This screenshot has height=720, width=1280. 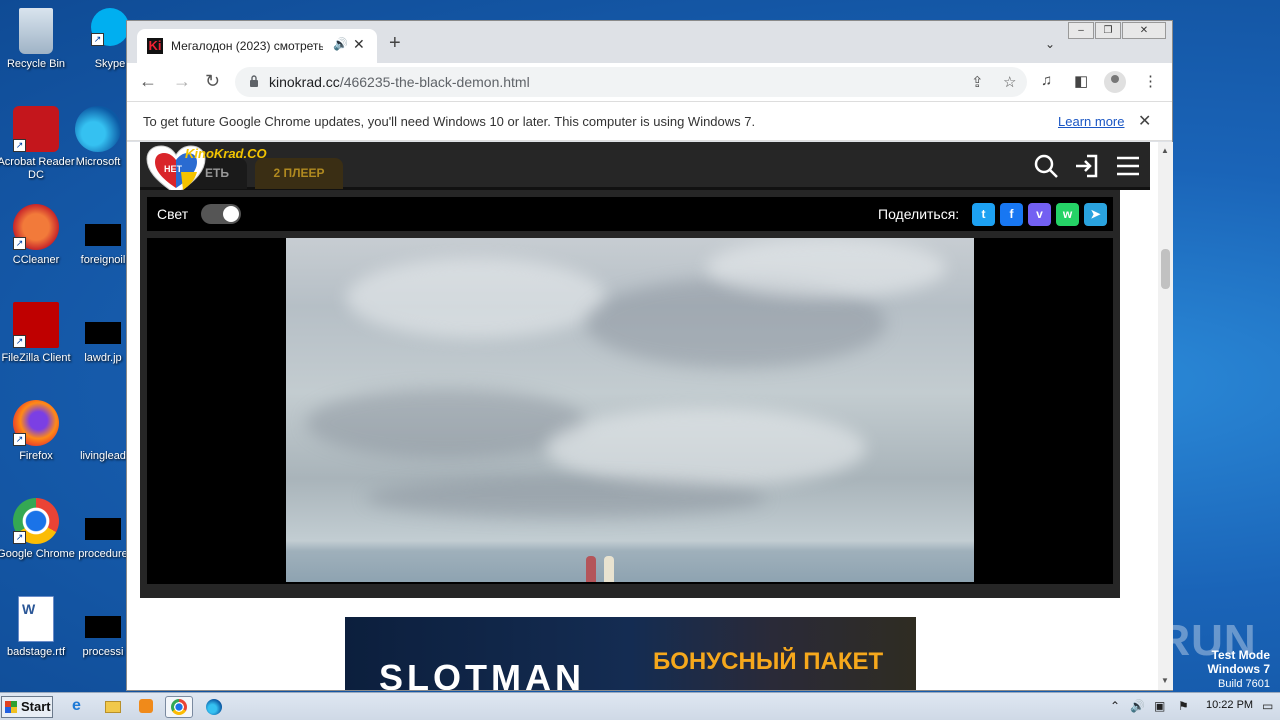 I want to click on filezilla-icon: ↗, so click(x=36, y=325).